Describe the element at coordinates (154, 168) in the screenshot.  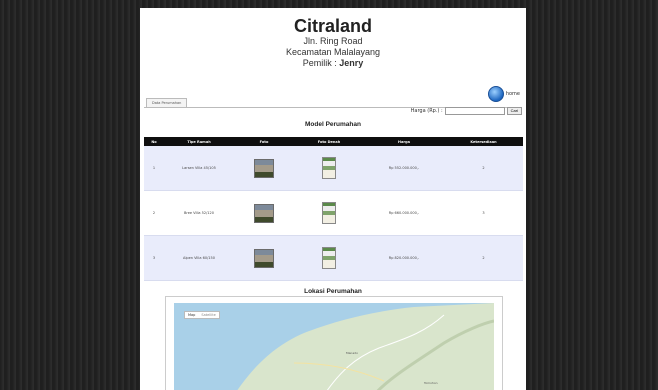
I see `cell-no: 1` at that location.